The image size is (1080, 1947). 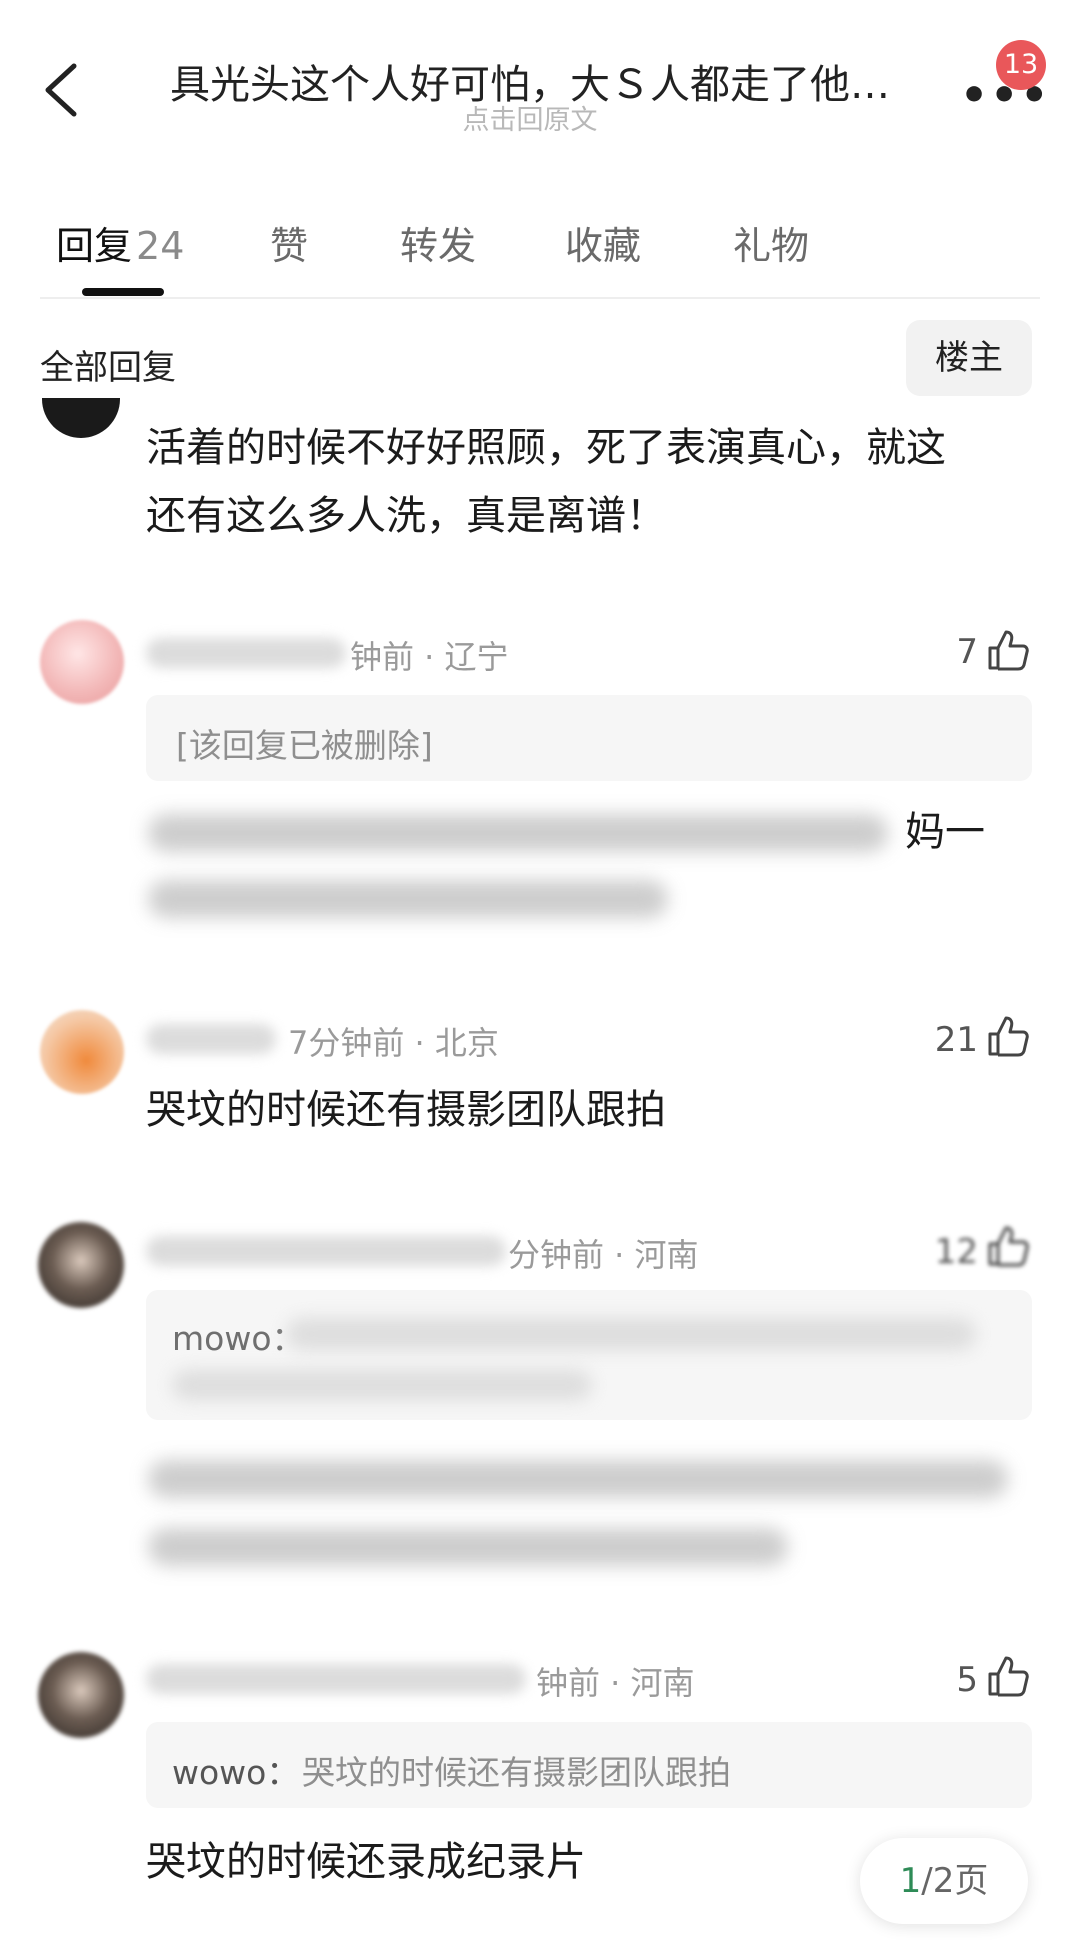 I want to click on comment-text-line: 还有这么多人洗，真是离谱！, so click(x=406, y=516).